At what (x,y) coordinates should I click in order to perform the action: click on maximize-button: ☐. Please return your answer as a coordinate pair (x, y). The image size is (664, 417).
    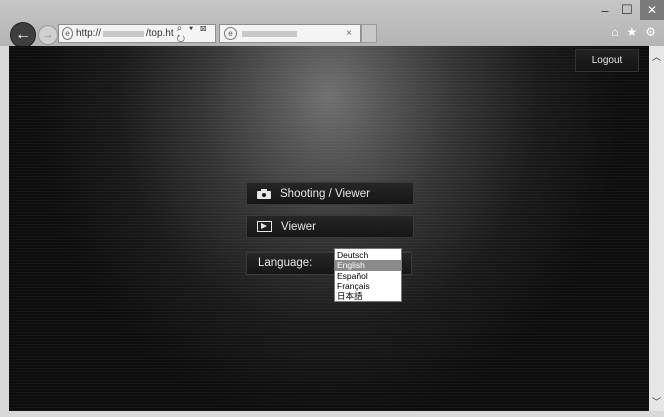
    Looking at the image, I should click on (627, 10).